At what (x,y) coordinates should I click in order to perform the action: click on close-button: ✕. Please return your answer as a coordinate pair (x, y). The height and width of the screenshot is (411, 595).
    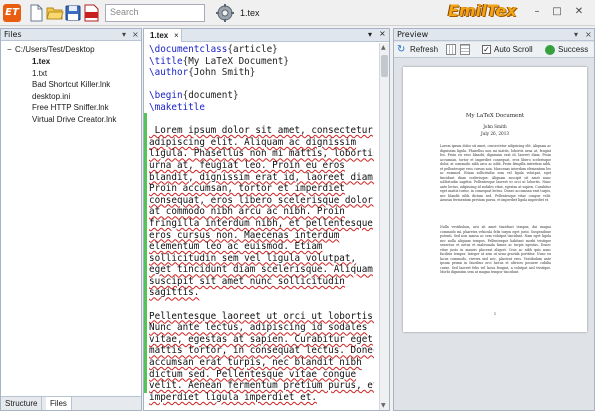
    Looking at the image, I should click on (579, 12).